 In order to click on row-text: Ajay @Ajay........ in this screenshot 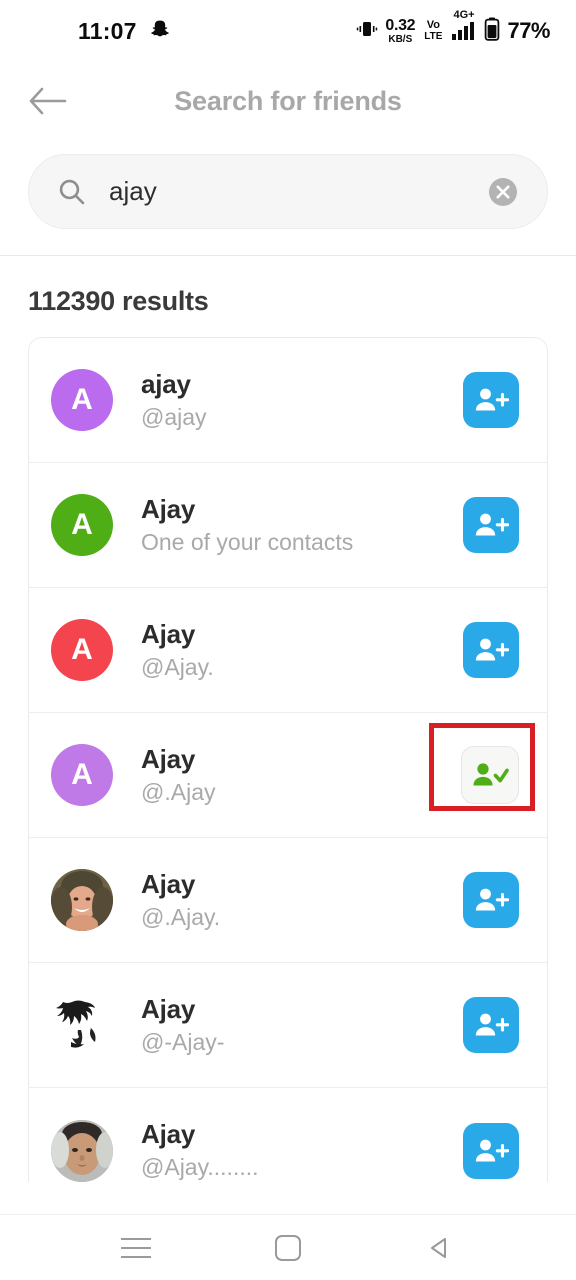, I will do `click(288, 1150)`.